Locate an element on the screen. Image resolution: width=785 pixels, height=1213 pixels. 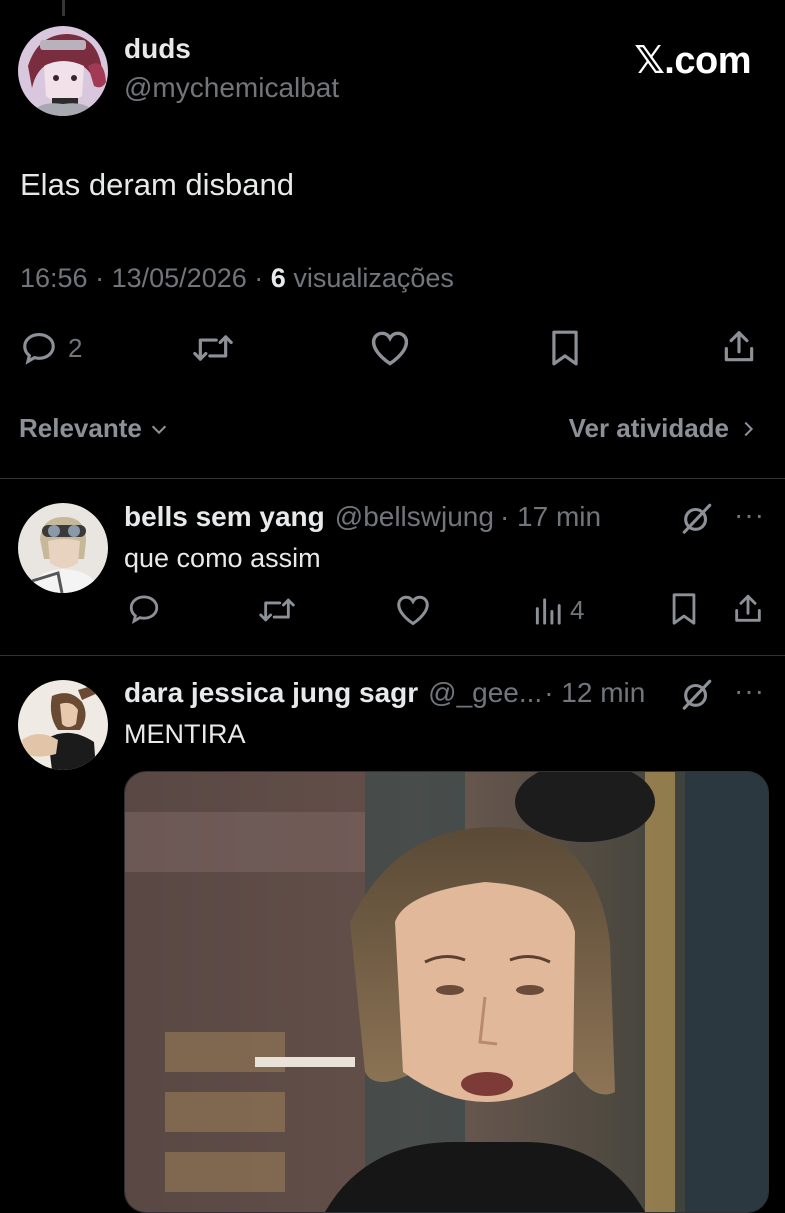
reply-display-name: dara jessica jung sagr is located at coordinates (271, 693).